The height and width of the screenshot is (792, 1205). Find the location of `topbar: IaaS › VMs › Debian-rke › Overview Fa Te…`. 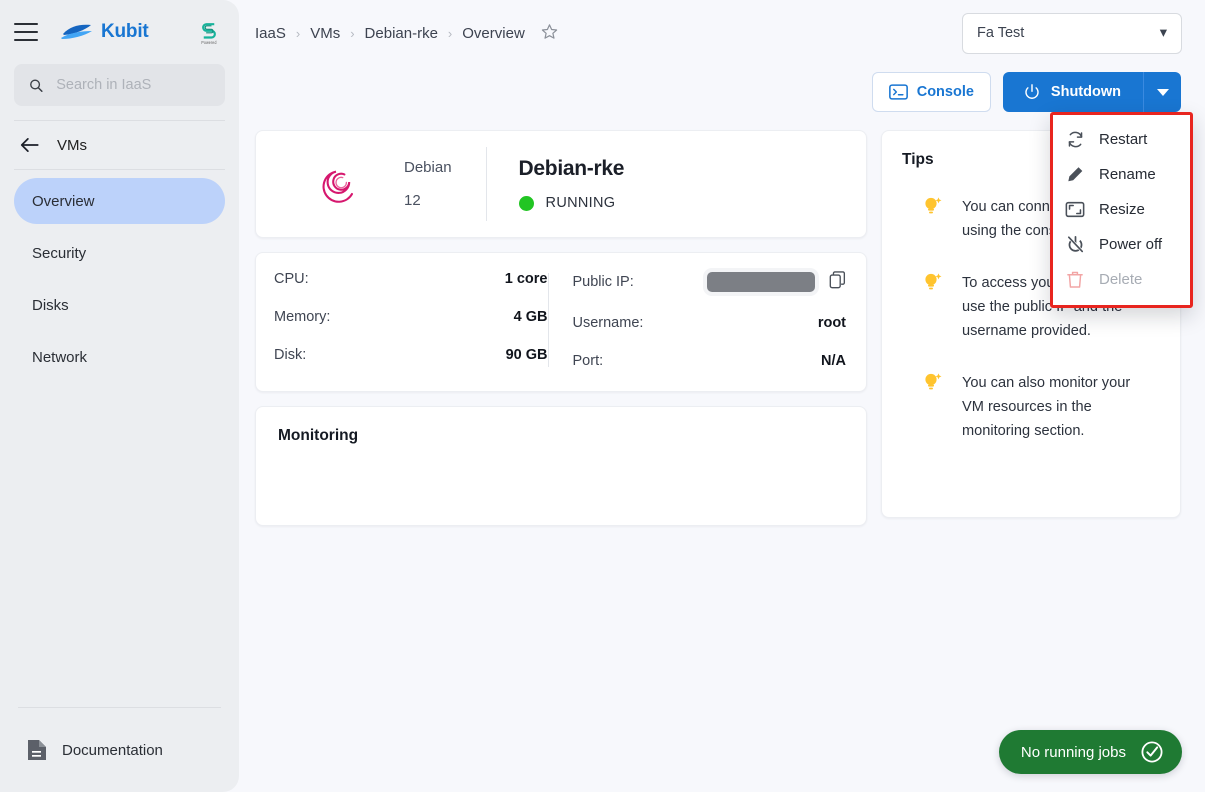

topbar: IaaS › VMs › Debian-rke › Overview Fa Te… is located at coordinates (722, 33).